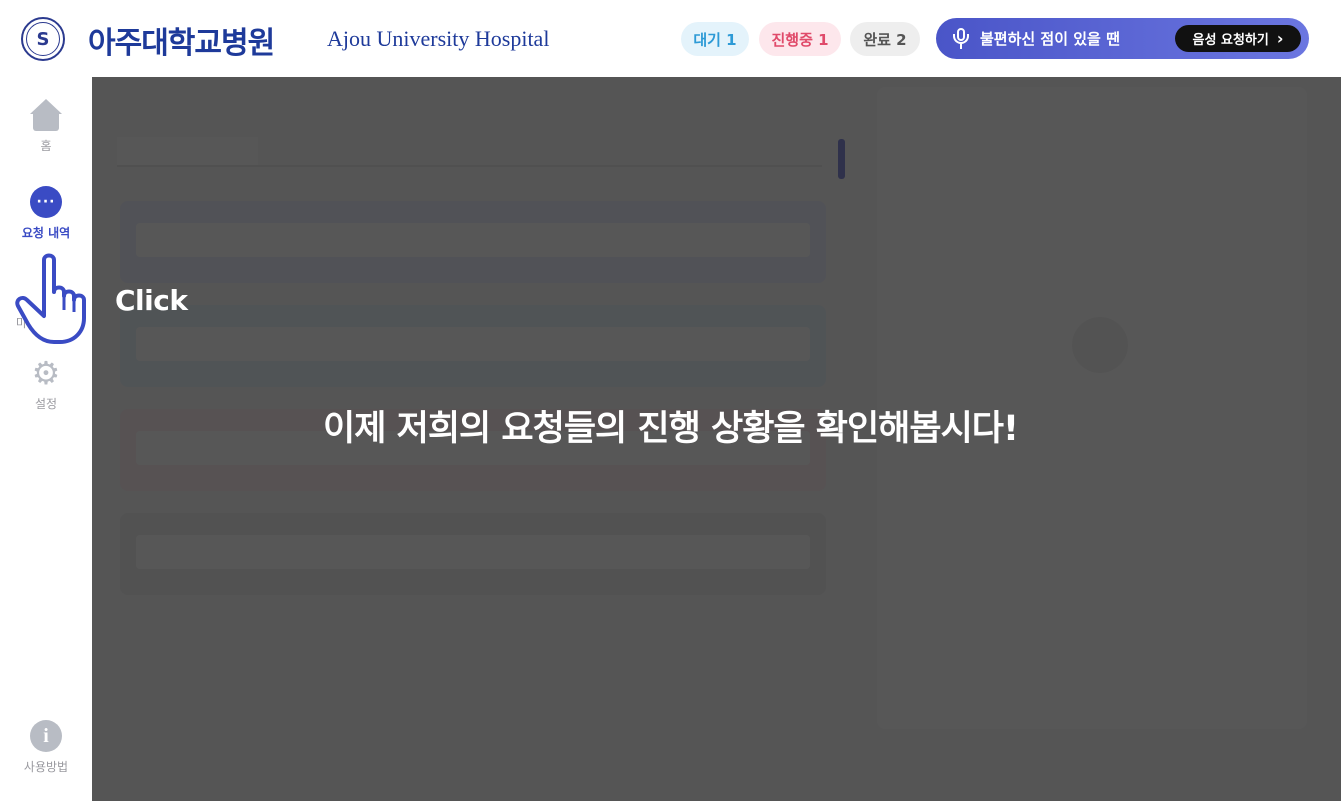  What do you see at coordinates (151, 300) in the screenshot?
I see `tutorial-click-label: Click` at bounding box center [151, 300].